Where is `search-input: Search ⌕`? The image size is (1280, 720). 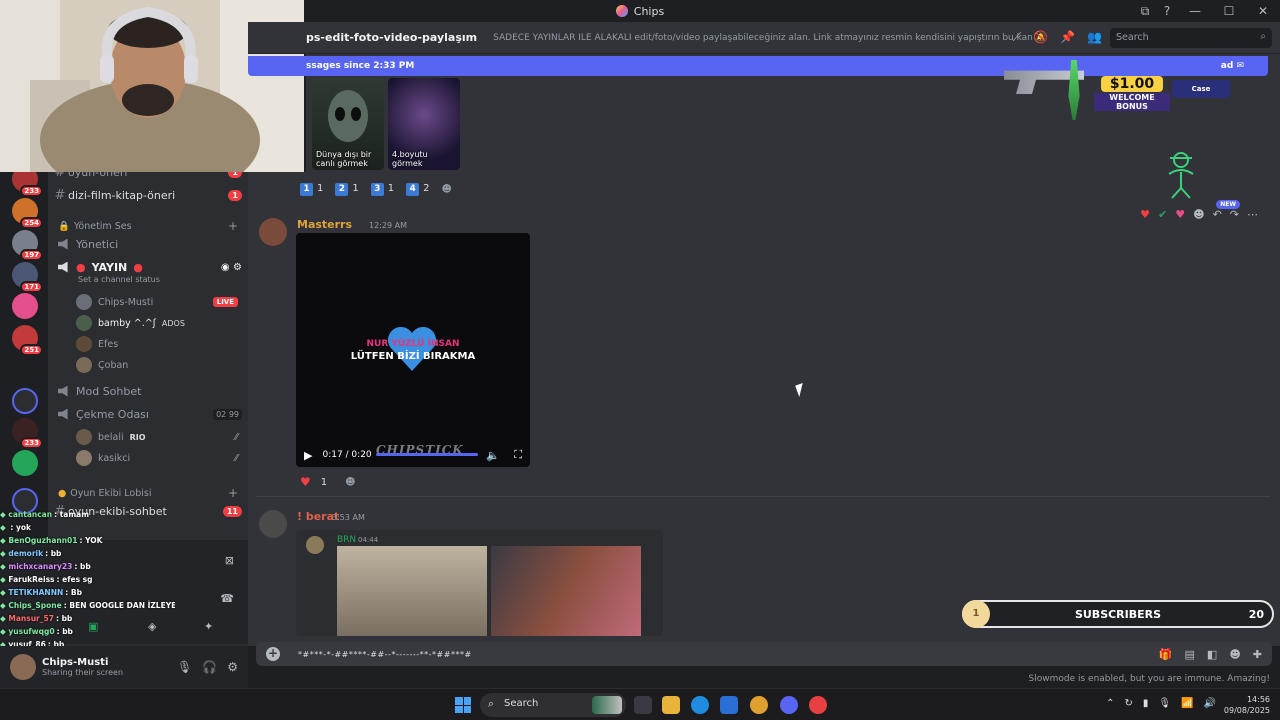 search-input: Search ⌕ is located at coordinates (1191, 38).